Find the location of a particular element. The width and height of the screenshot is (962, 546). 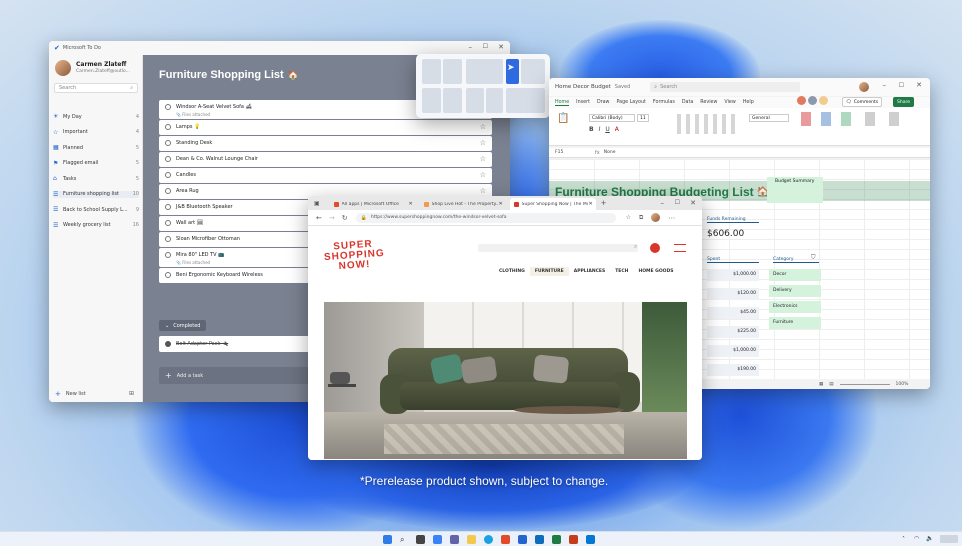

excel-search-box: ⌕ Search is located at coordinates (725, 87).